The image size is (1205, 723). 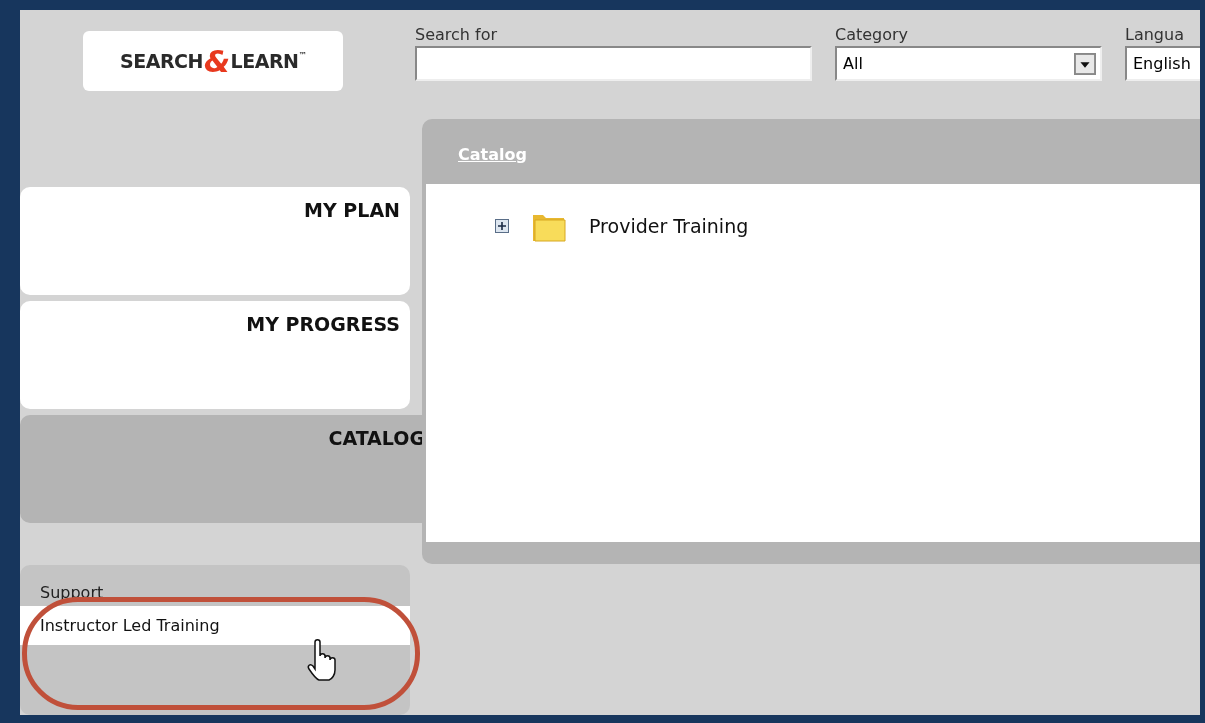 I want to click on nav-tab: MY PLAN, so click(x=215, y=241).